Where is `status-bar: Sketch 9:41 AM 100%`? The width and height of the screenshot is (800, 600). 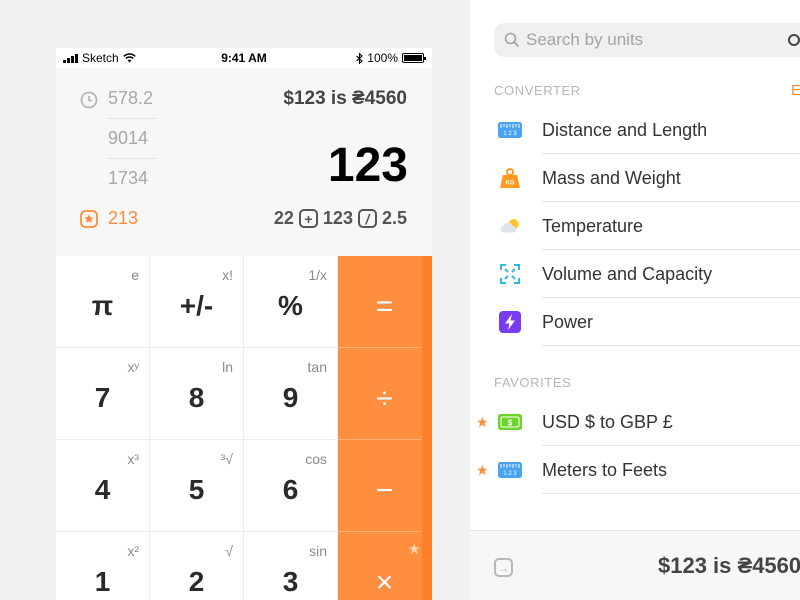 status-bar: Sketch 9:41 AM 100% is located at coordinates (244, 58).